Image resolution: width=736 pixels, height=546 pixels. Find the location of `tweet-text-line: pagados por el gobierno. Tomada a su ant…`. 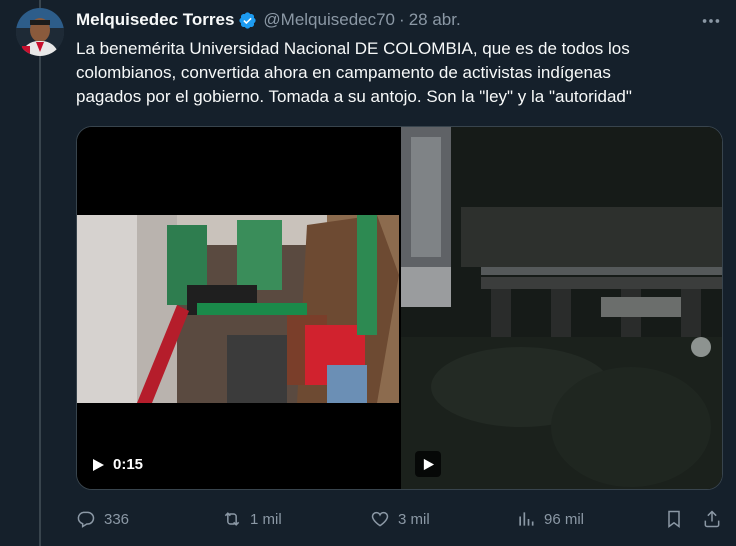

tweet-text-line: pagados por el gobierno. Tomada a su ant… is located at coordinates (354, 96).